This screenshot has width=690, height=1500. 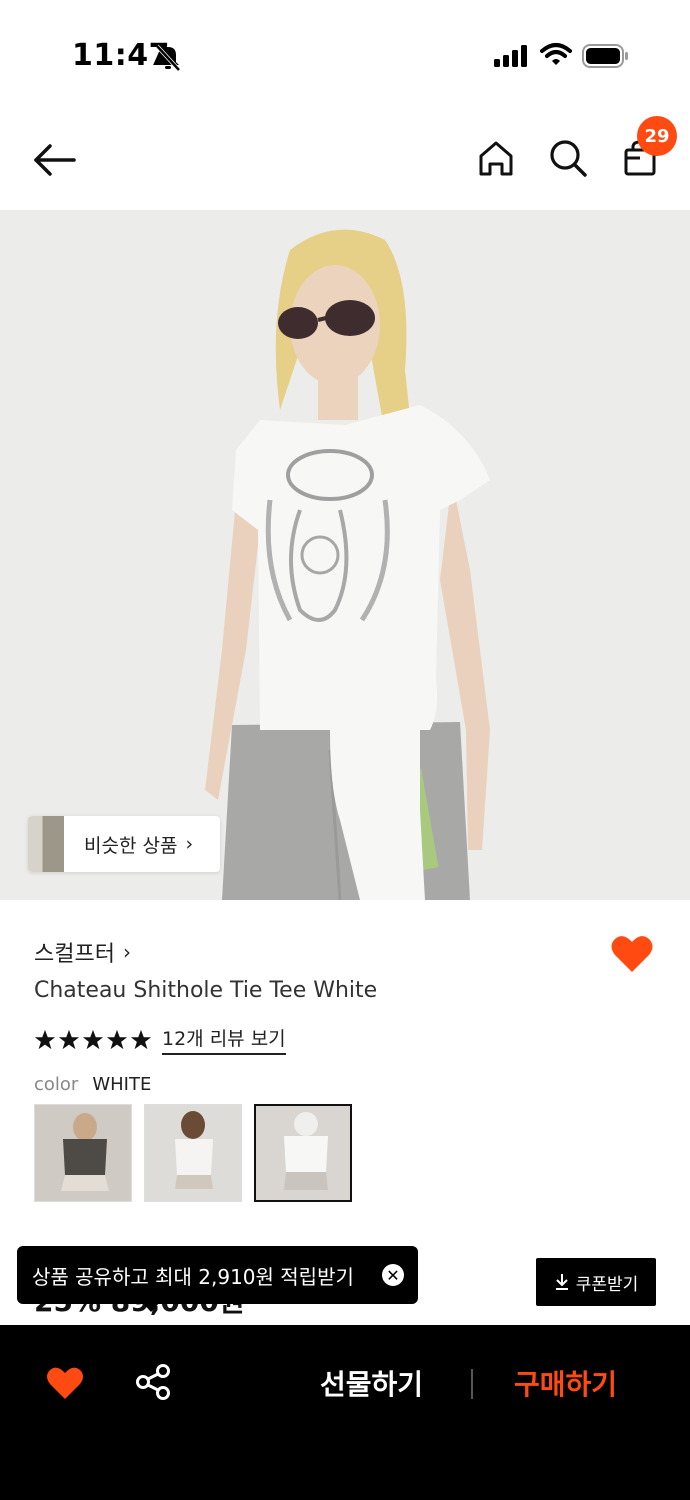 What do you see at coordinates (561, 1282) in the screenshot?
I see `download-icon` at bounding box center [561, 1282].